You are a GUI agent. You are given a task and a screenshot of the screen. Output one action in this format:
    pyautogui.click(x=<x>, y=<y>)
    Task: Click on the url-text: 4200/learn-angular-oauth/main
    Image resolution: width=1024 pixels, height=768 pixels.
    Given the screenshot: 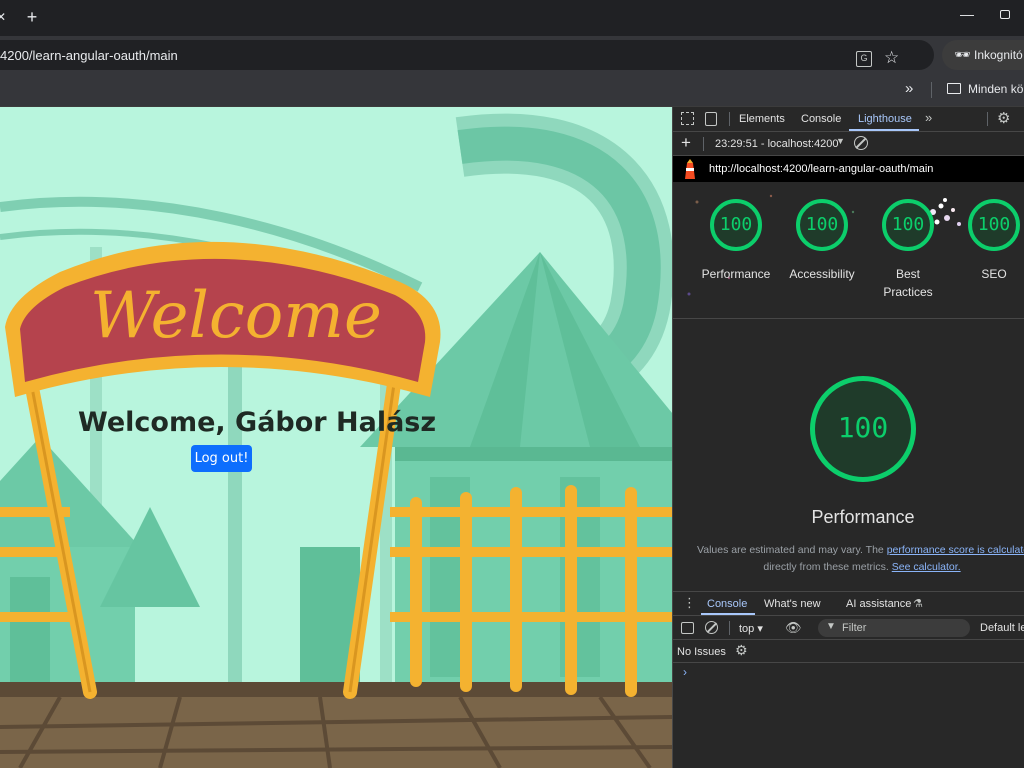 What is the action you would take?
    pyautogui.click(x=89, y=55)
    